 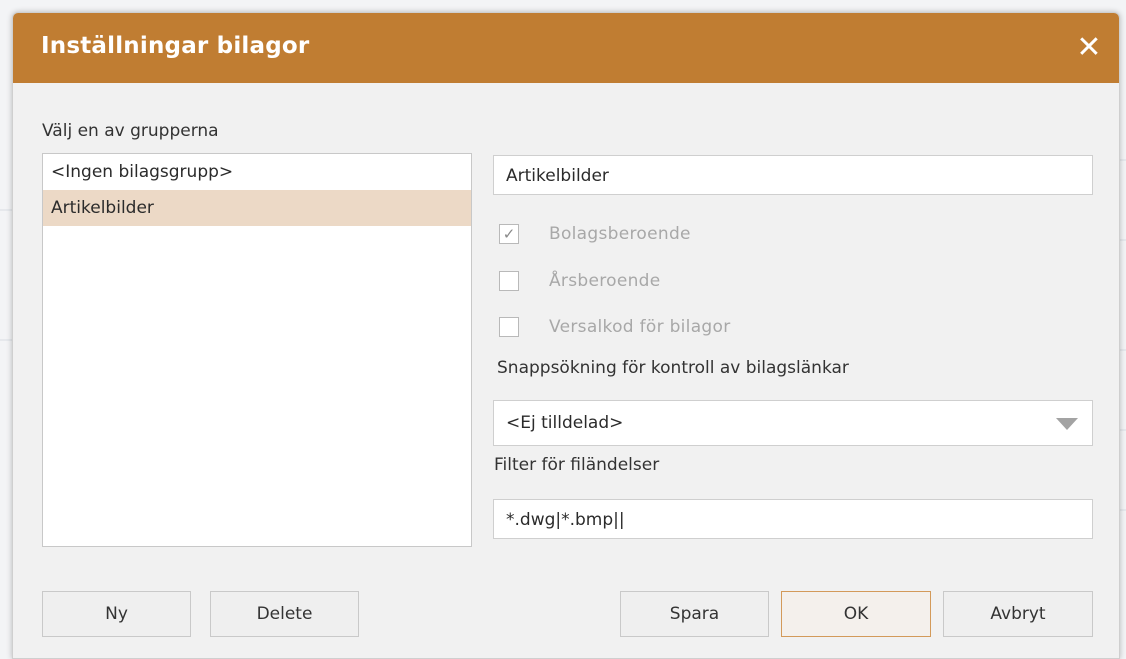 What do you see at coordinates (116, 614) in the screenshot?
I see `new-button: Ny` at bounding box center [116, 614].